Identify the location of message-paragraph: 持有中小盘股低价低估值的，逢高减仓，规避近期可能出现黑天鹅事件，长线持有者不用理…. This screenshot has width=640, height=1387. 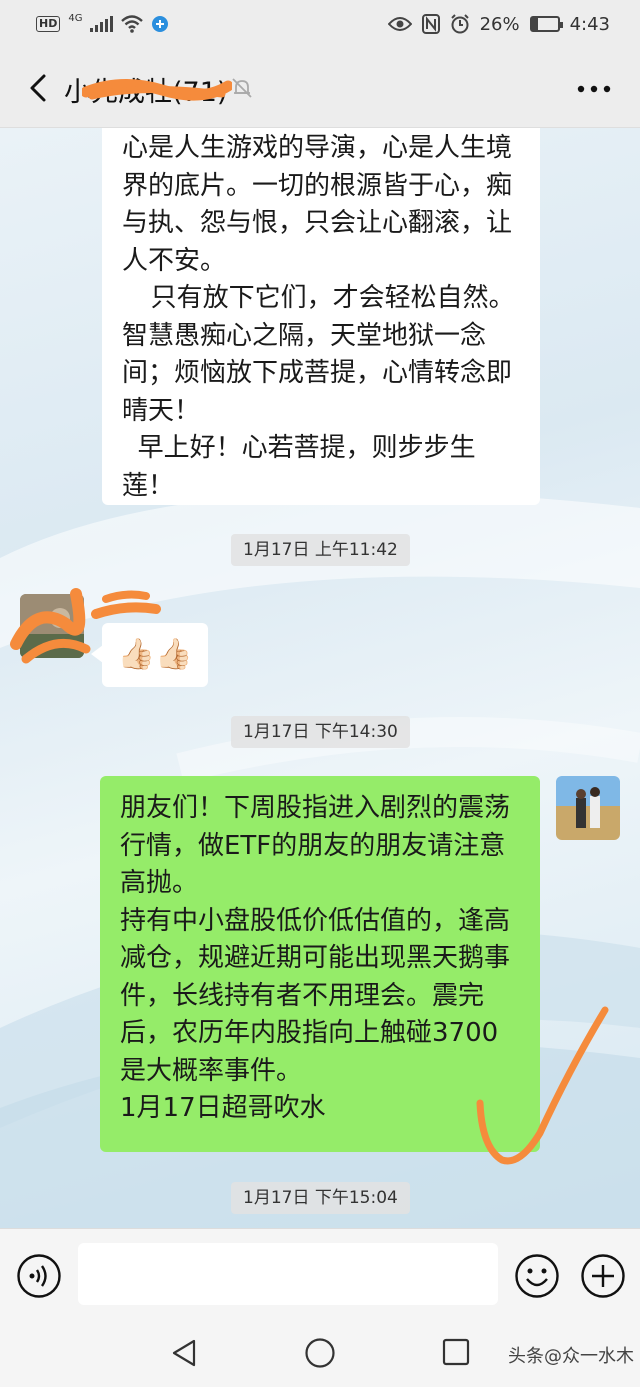
(315, 995).